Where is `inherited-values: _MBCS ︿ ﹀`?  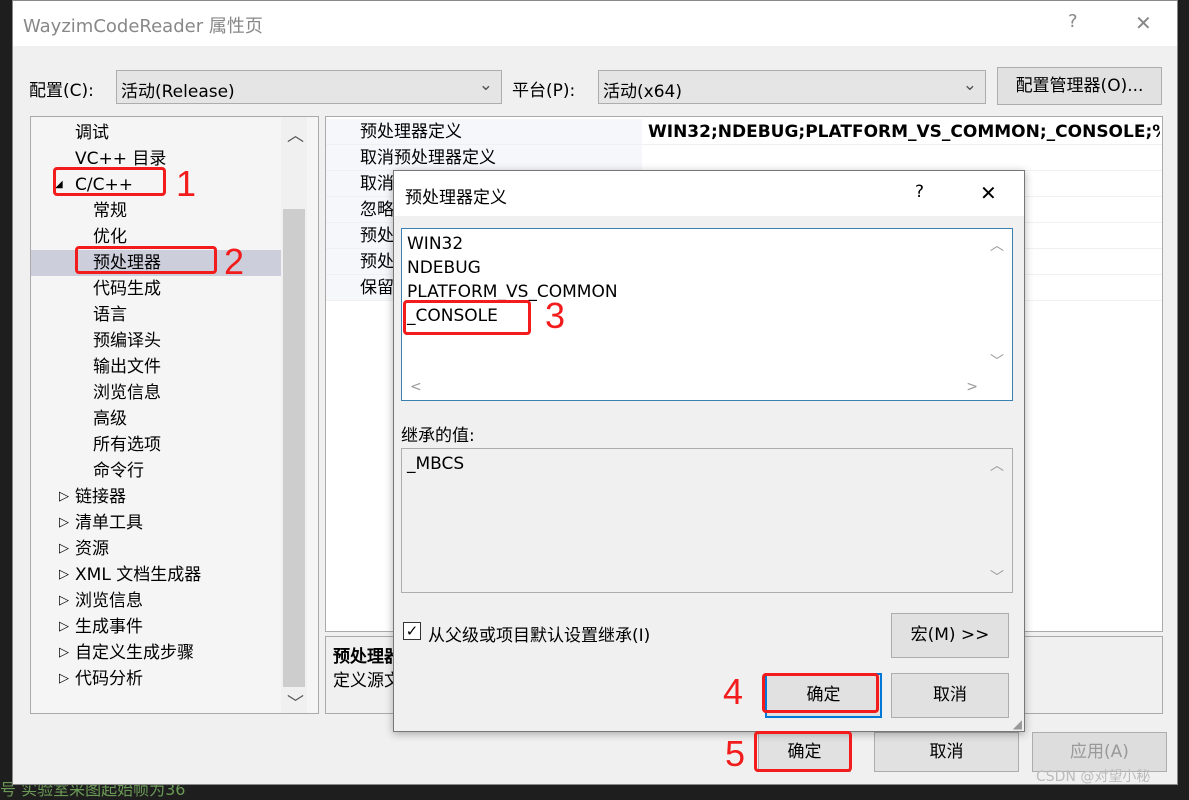 inherited-values: _MBCS ︿ ﹀ is located at coordinates (707, 520).